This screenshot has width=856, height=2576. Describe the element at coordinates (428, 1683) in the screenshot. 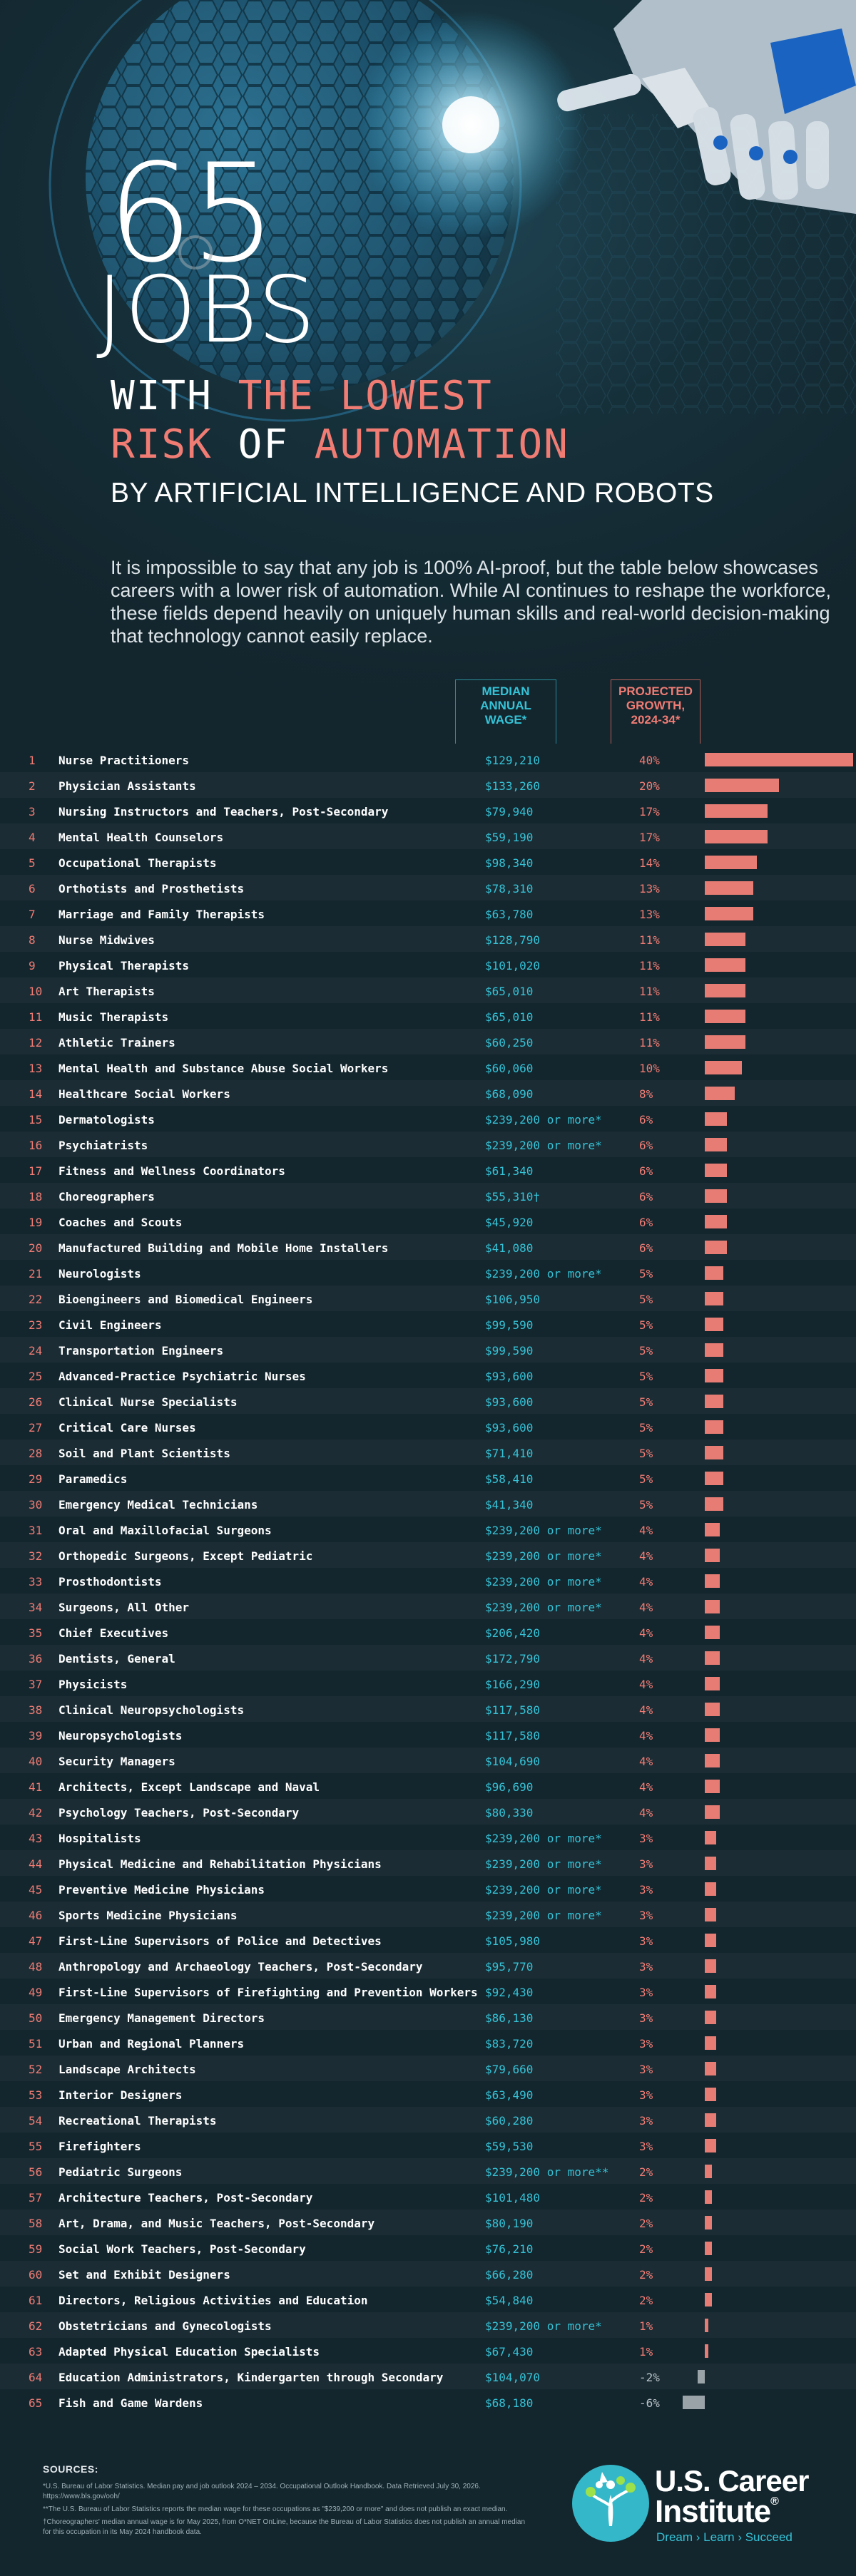

I see `table-row: 37 Physicists $166,290 4%` at that location.